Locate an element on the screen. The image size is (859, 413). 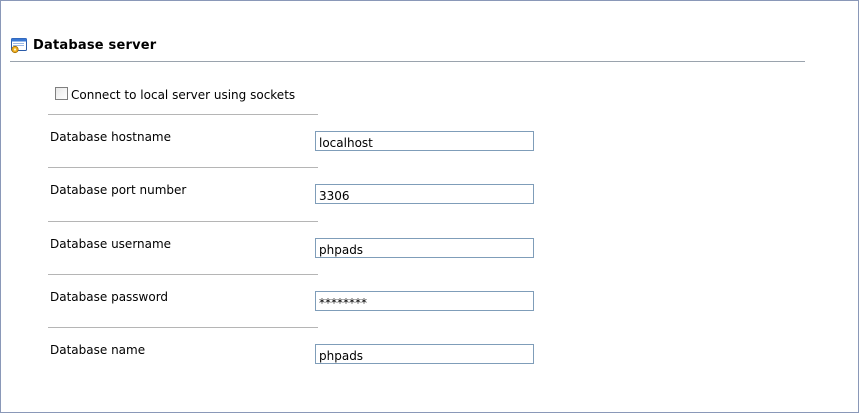
username-row: Database username is located at coordinates (298, 247).